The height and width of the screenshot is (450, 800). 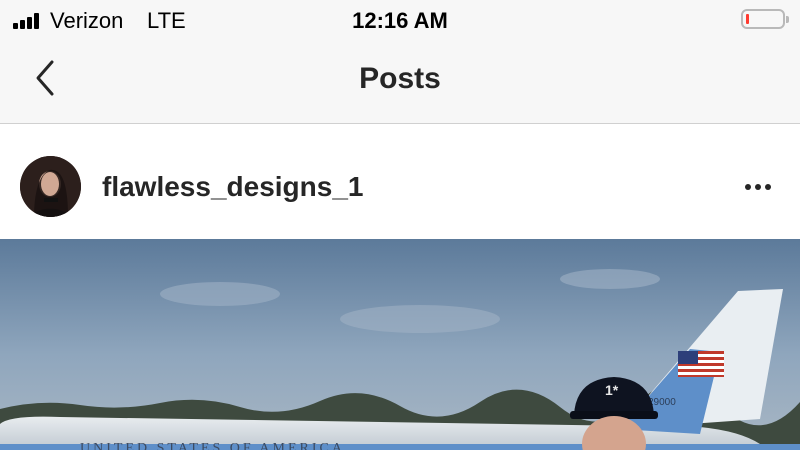 What do you see at coordinates (701, 364) in the screenshot?
I see `flag-icon` at bounding box center [701, 364].